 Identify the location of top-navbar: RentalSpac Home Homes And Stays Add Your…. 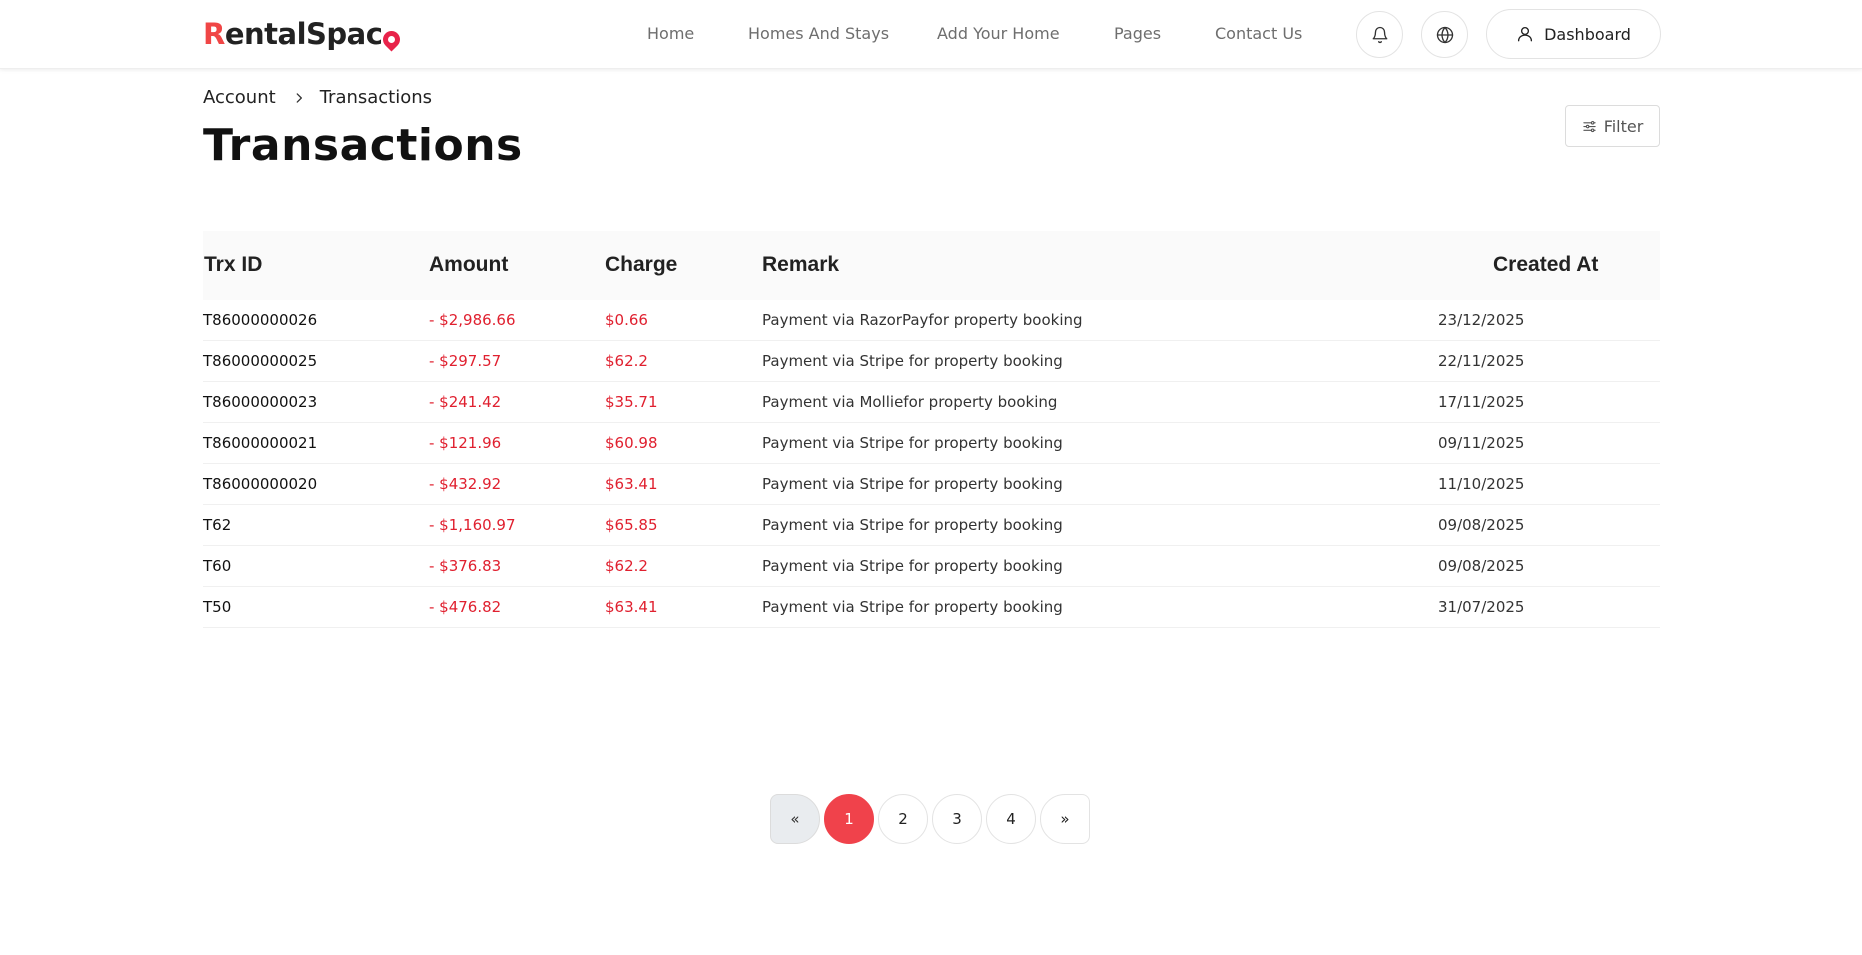
(931, 34).